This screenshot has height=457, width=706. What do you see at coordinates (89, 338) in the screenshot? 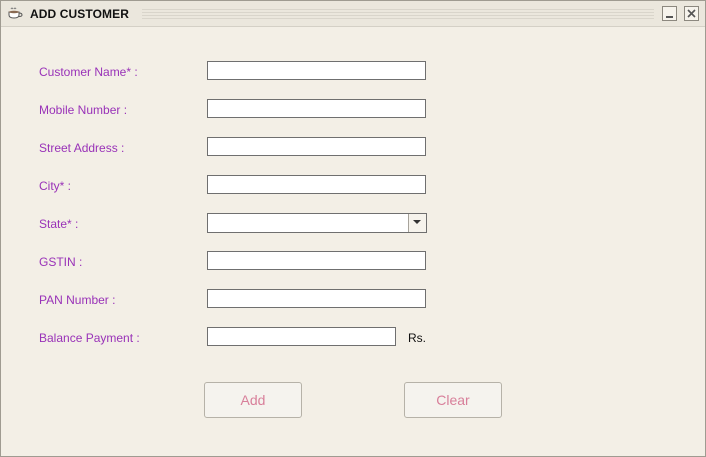
I see `balance-payment-label: Balance Payment :` at bounding box center [89, 338].